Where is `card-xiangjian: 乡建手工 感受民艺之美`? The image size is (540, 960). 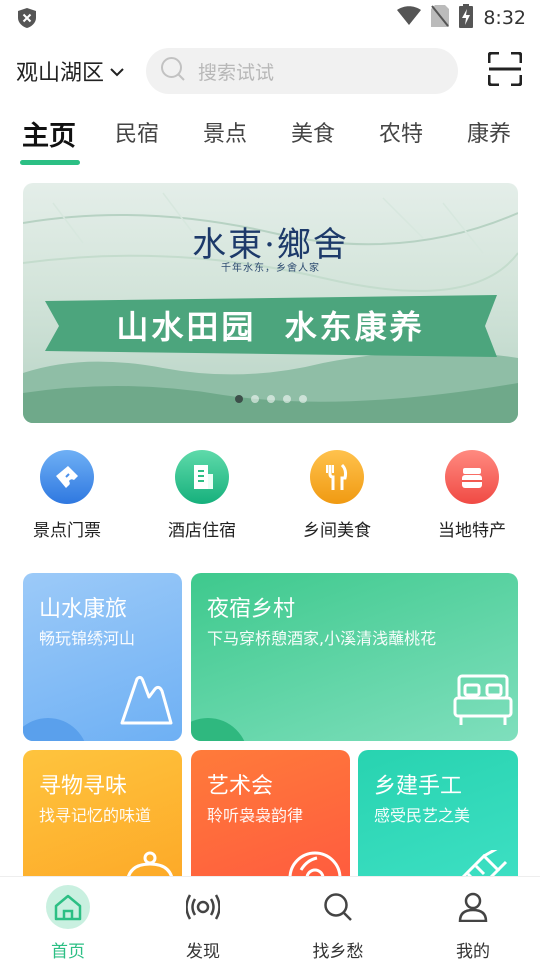 card-xiangjian: 乡建手工 感受民艺之美 is located at coordinates (438, 820).